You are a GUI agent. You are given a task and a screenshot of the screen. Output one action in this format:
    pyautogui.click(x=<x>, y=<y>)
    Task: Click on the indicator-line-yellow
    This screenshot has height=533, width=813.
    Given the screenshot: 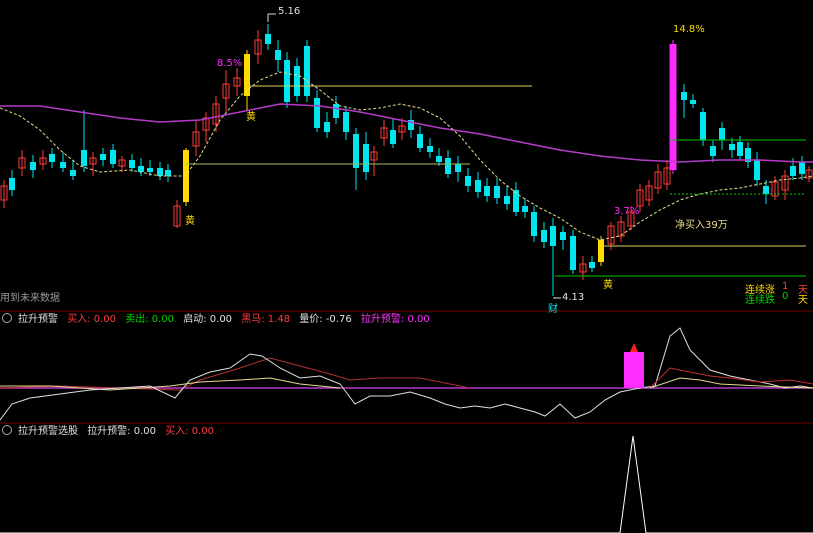 What is the action you would take?
    pyautogui.click(x=731, y=383)
    